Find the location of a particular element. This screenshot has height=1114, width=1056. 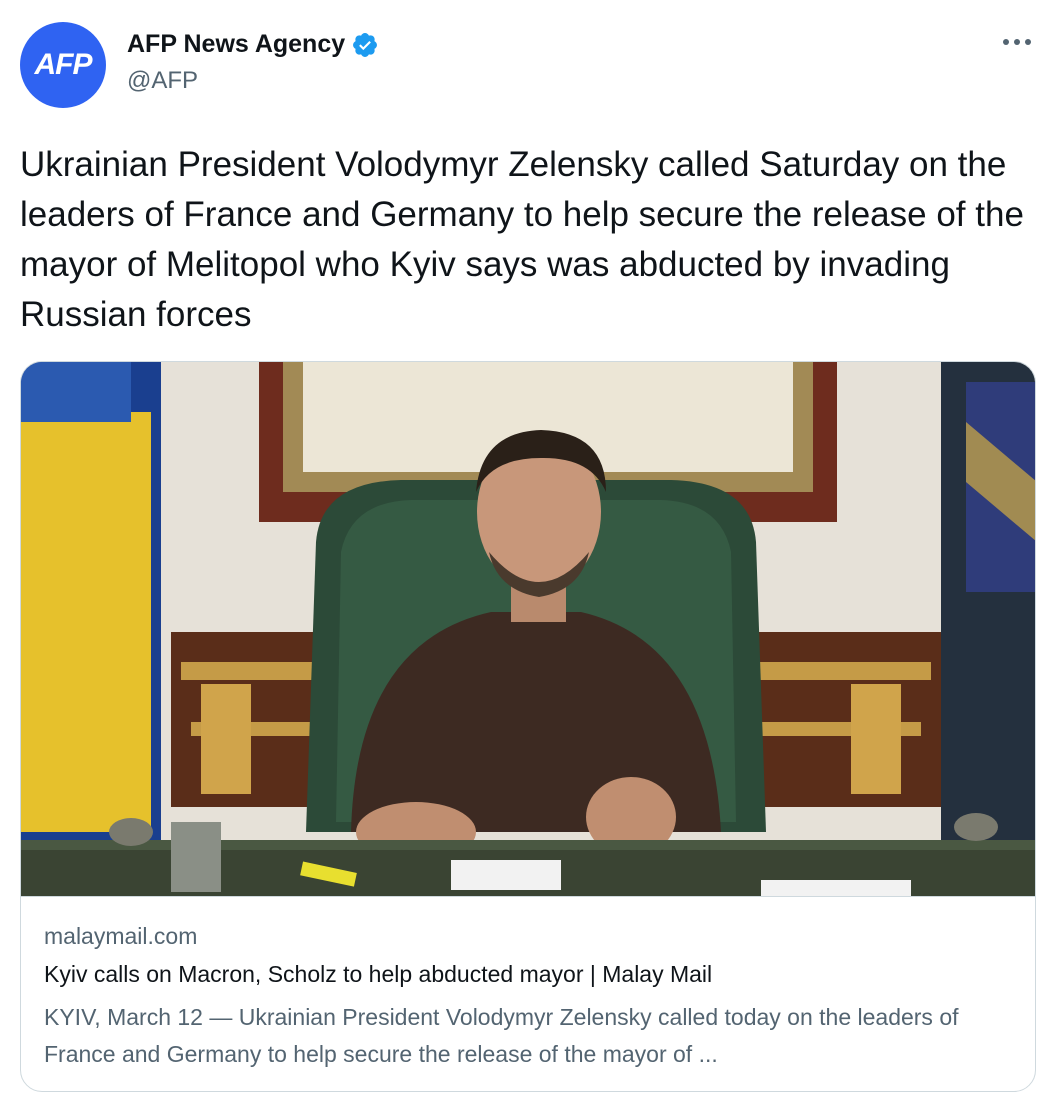

more-horizontal-icon is located at coordinates (1017, 42).